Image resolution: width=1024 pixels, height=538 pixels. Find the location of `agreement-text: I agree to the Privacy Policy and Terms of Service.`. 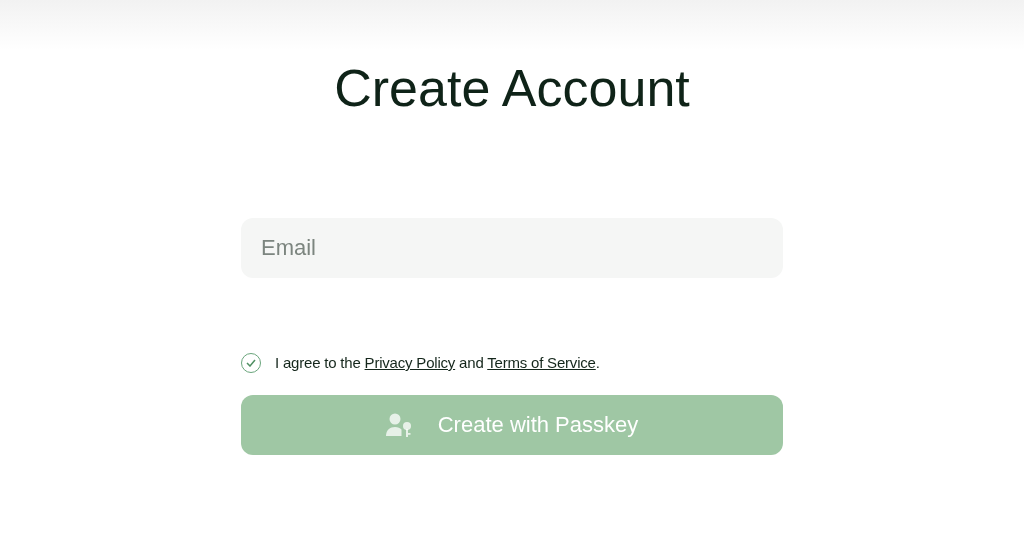

agreement-text: I agree to the Privacy Policy and Terms of Service. is located at coordinates (437, 363).